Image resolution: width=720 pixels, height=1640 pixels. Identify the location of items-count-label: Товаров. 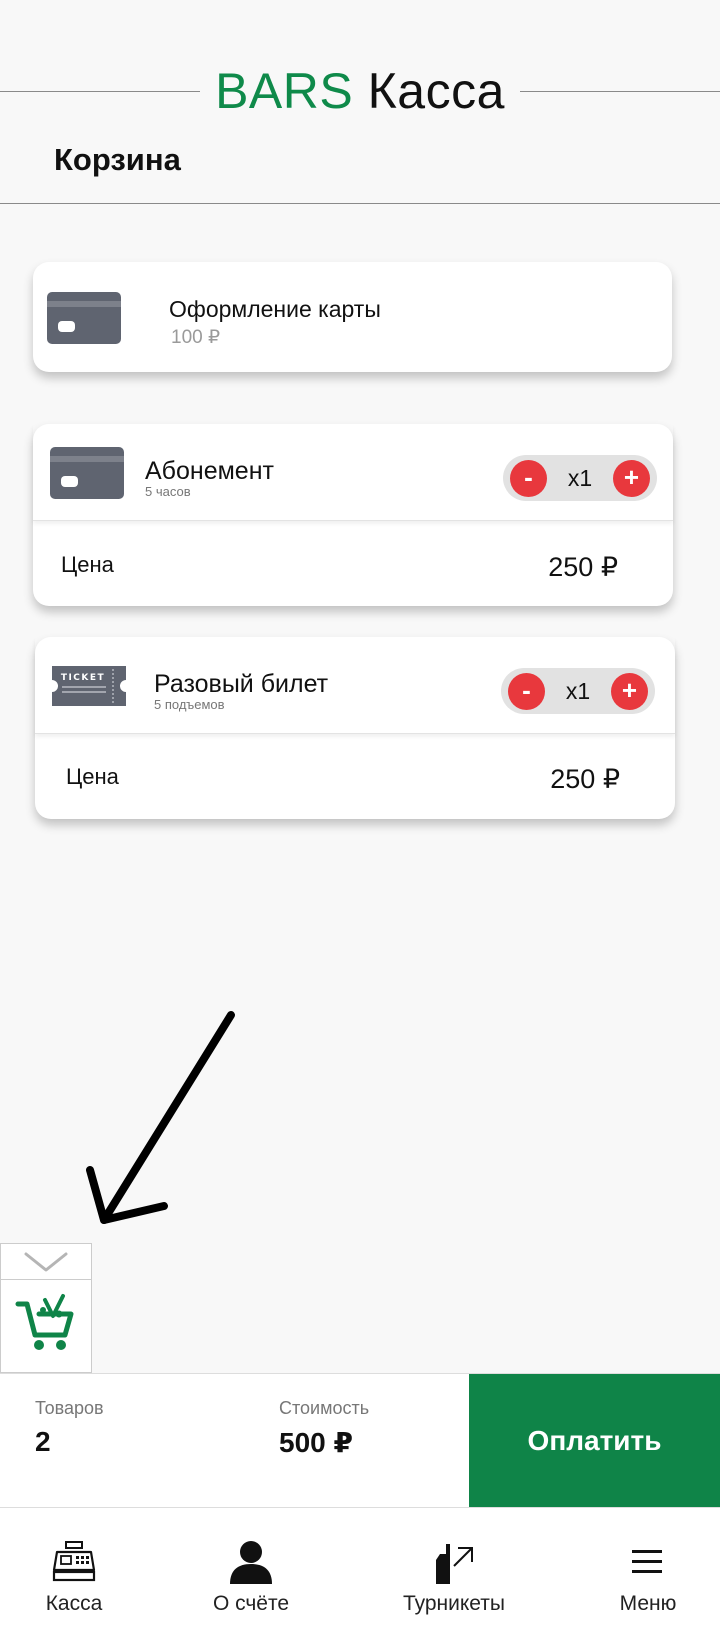
(69, 1408).